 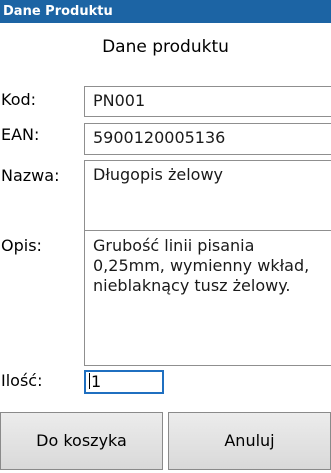 What do you see at coordinates (58, 11) in the screenshot?
I see `window-title: Dane Produktu` at bounding box center [58, 11].